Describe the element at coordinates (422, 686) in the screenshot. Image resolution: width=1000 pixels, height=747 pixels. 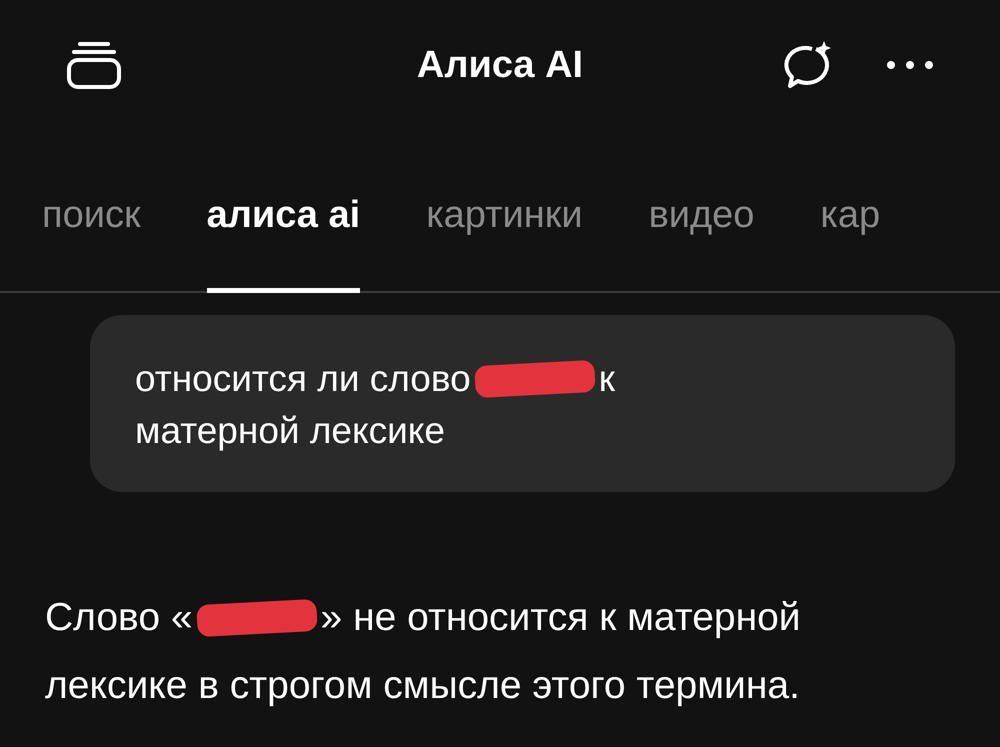
I see `answer-text: лексике в строгом смысле этого термина.` at that location.